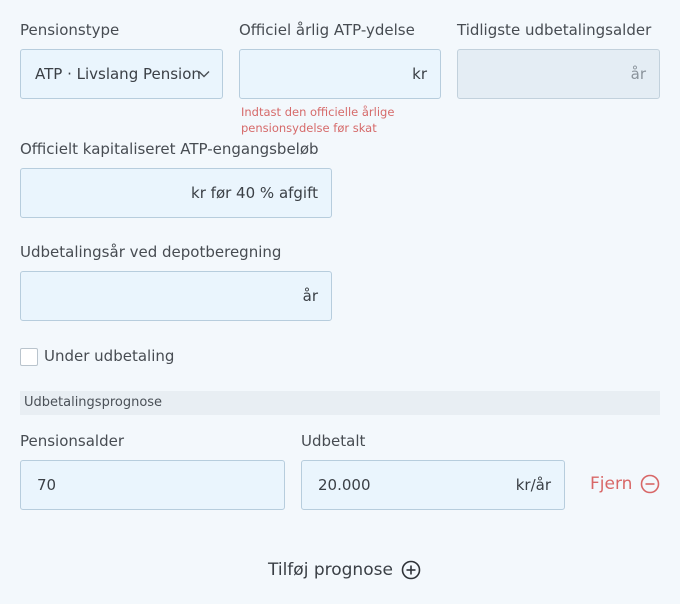  What do you see at coordinates (330, 570) in the screenshot?
I see `add-forecast-label: Tilføj prognose` at bounding box center [330, 570].